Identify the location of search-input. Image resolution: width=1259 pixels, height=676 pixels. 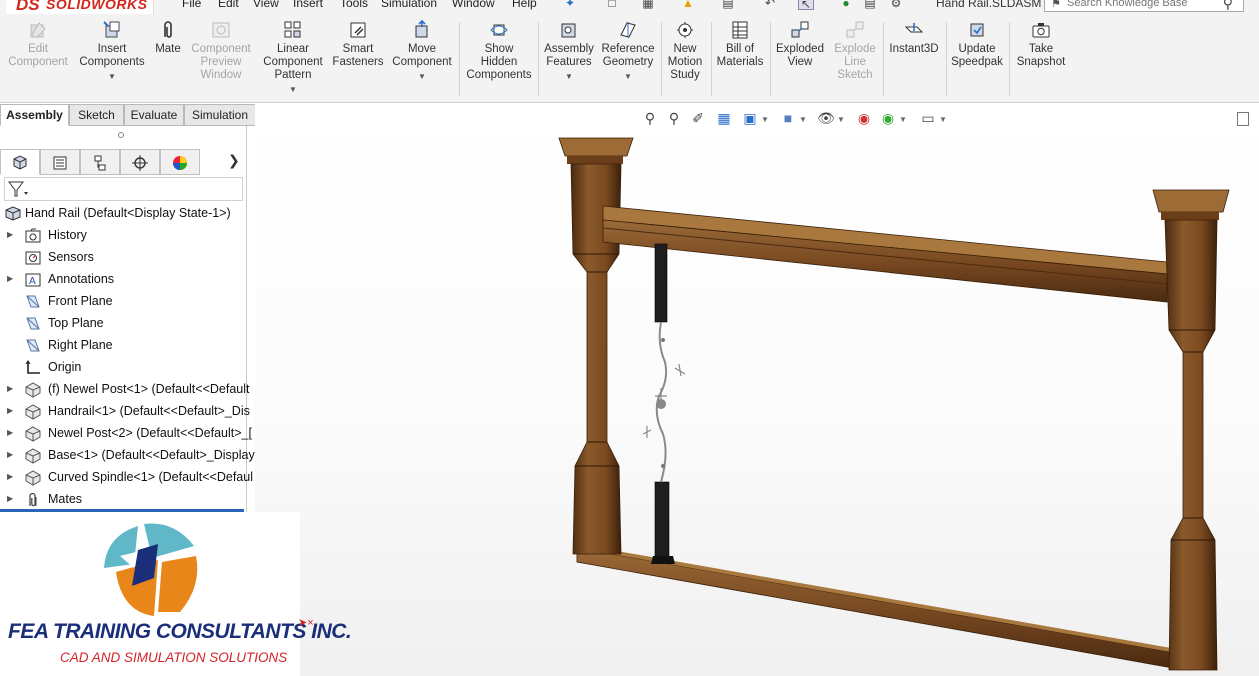
(1142, 4).